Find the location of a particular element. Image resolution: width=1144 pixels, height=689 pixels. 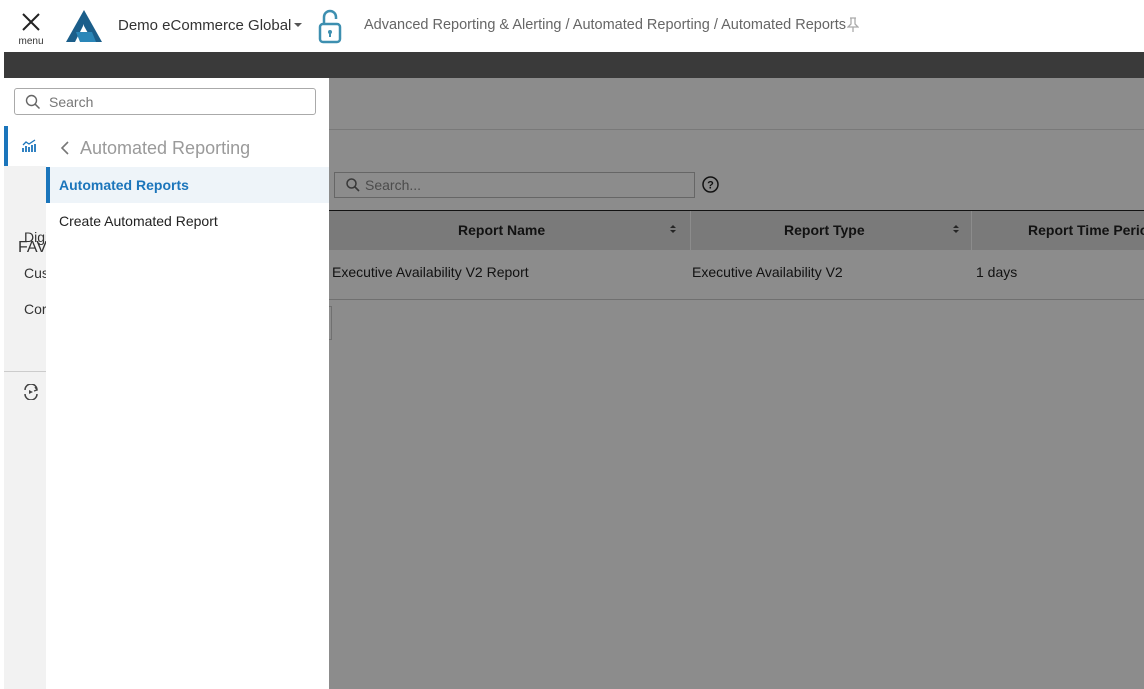

nav-item-label: Automated Reports is located at coordinates (124, 185).